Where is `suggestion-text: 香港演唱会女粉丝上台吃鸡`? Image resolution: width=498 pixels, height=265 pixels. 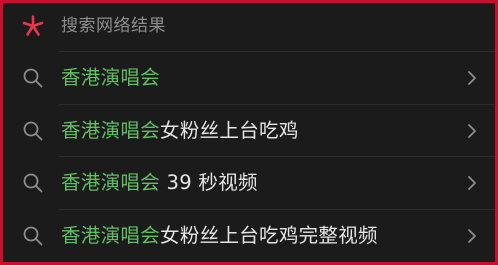
suggestion-text: 香港演唱会女粉丝上台吃鸡 is located at coordinates (180, 131).